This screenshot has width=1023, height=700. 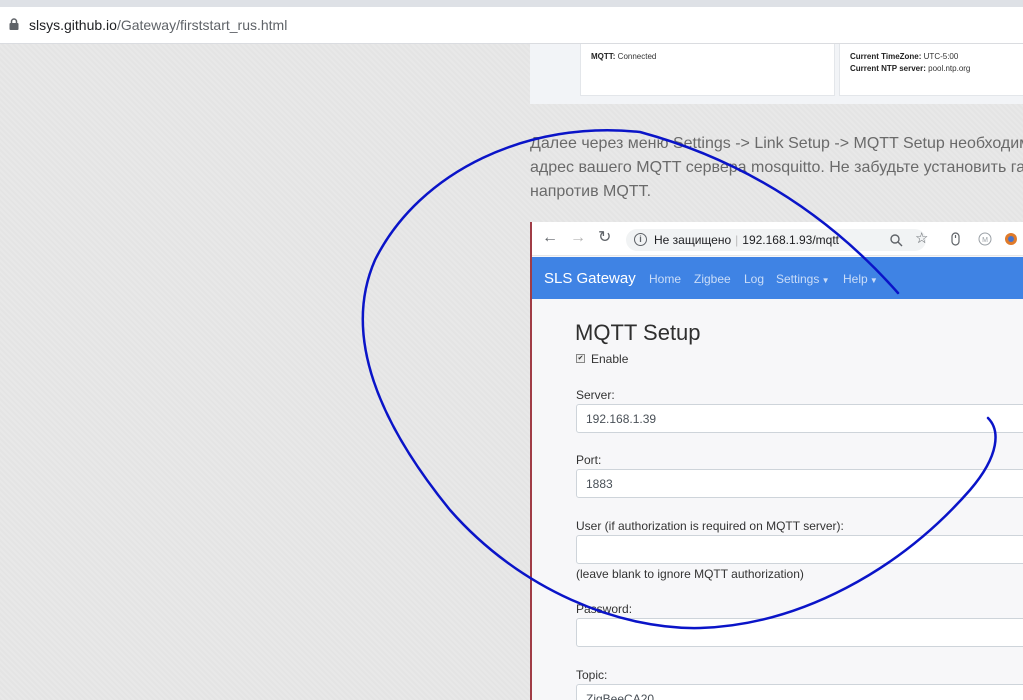 What do you see at coordinates (888, 68) in the screenshot?
I see `ntp-label: Current NTP server:` at bounding box center [888, 68].